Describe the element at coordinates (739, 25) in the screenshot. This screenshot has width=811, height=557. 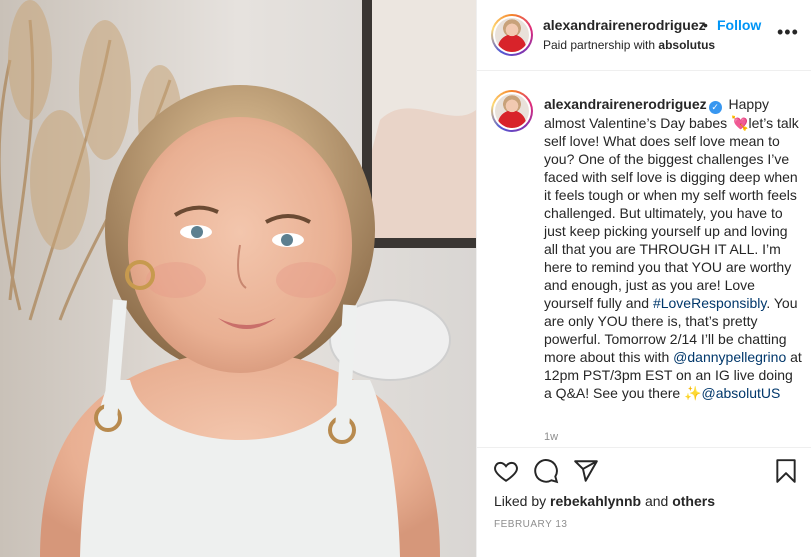
I see `follow-button: Follow` at that location.